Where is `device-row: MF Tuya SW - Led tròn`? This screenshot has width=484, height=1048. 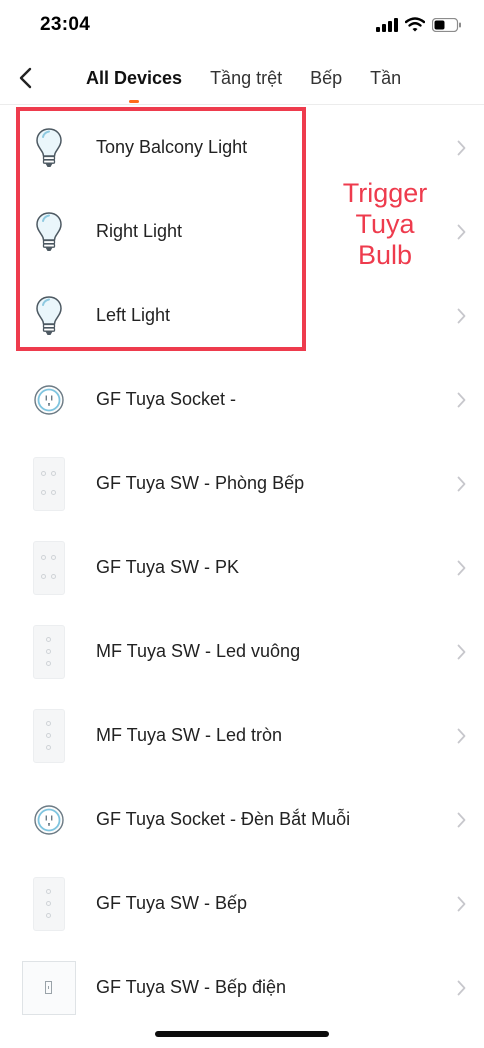
device-row: MF Tuya SW - Led tròn is located at coordinates (242, 736).